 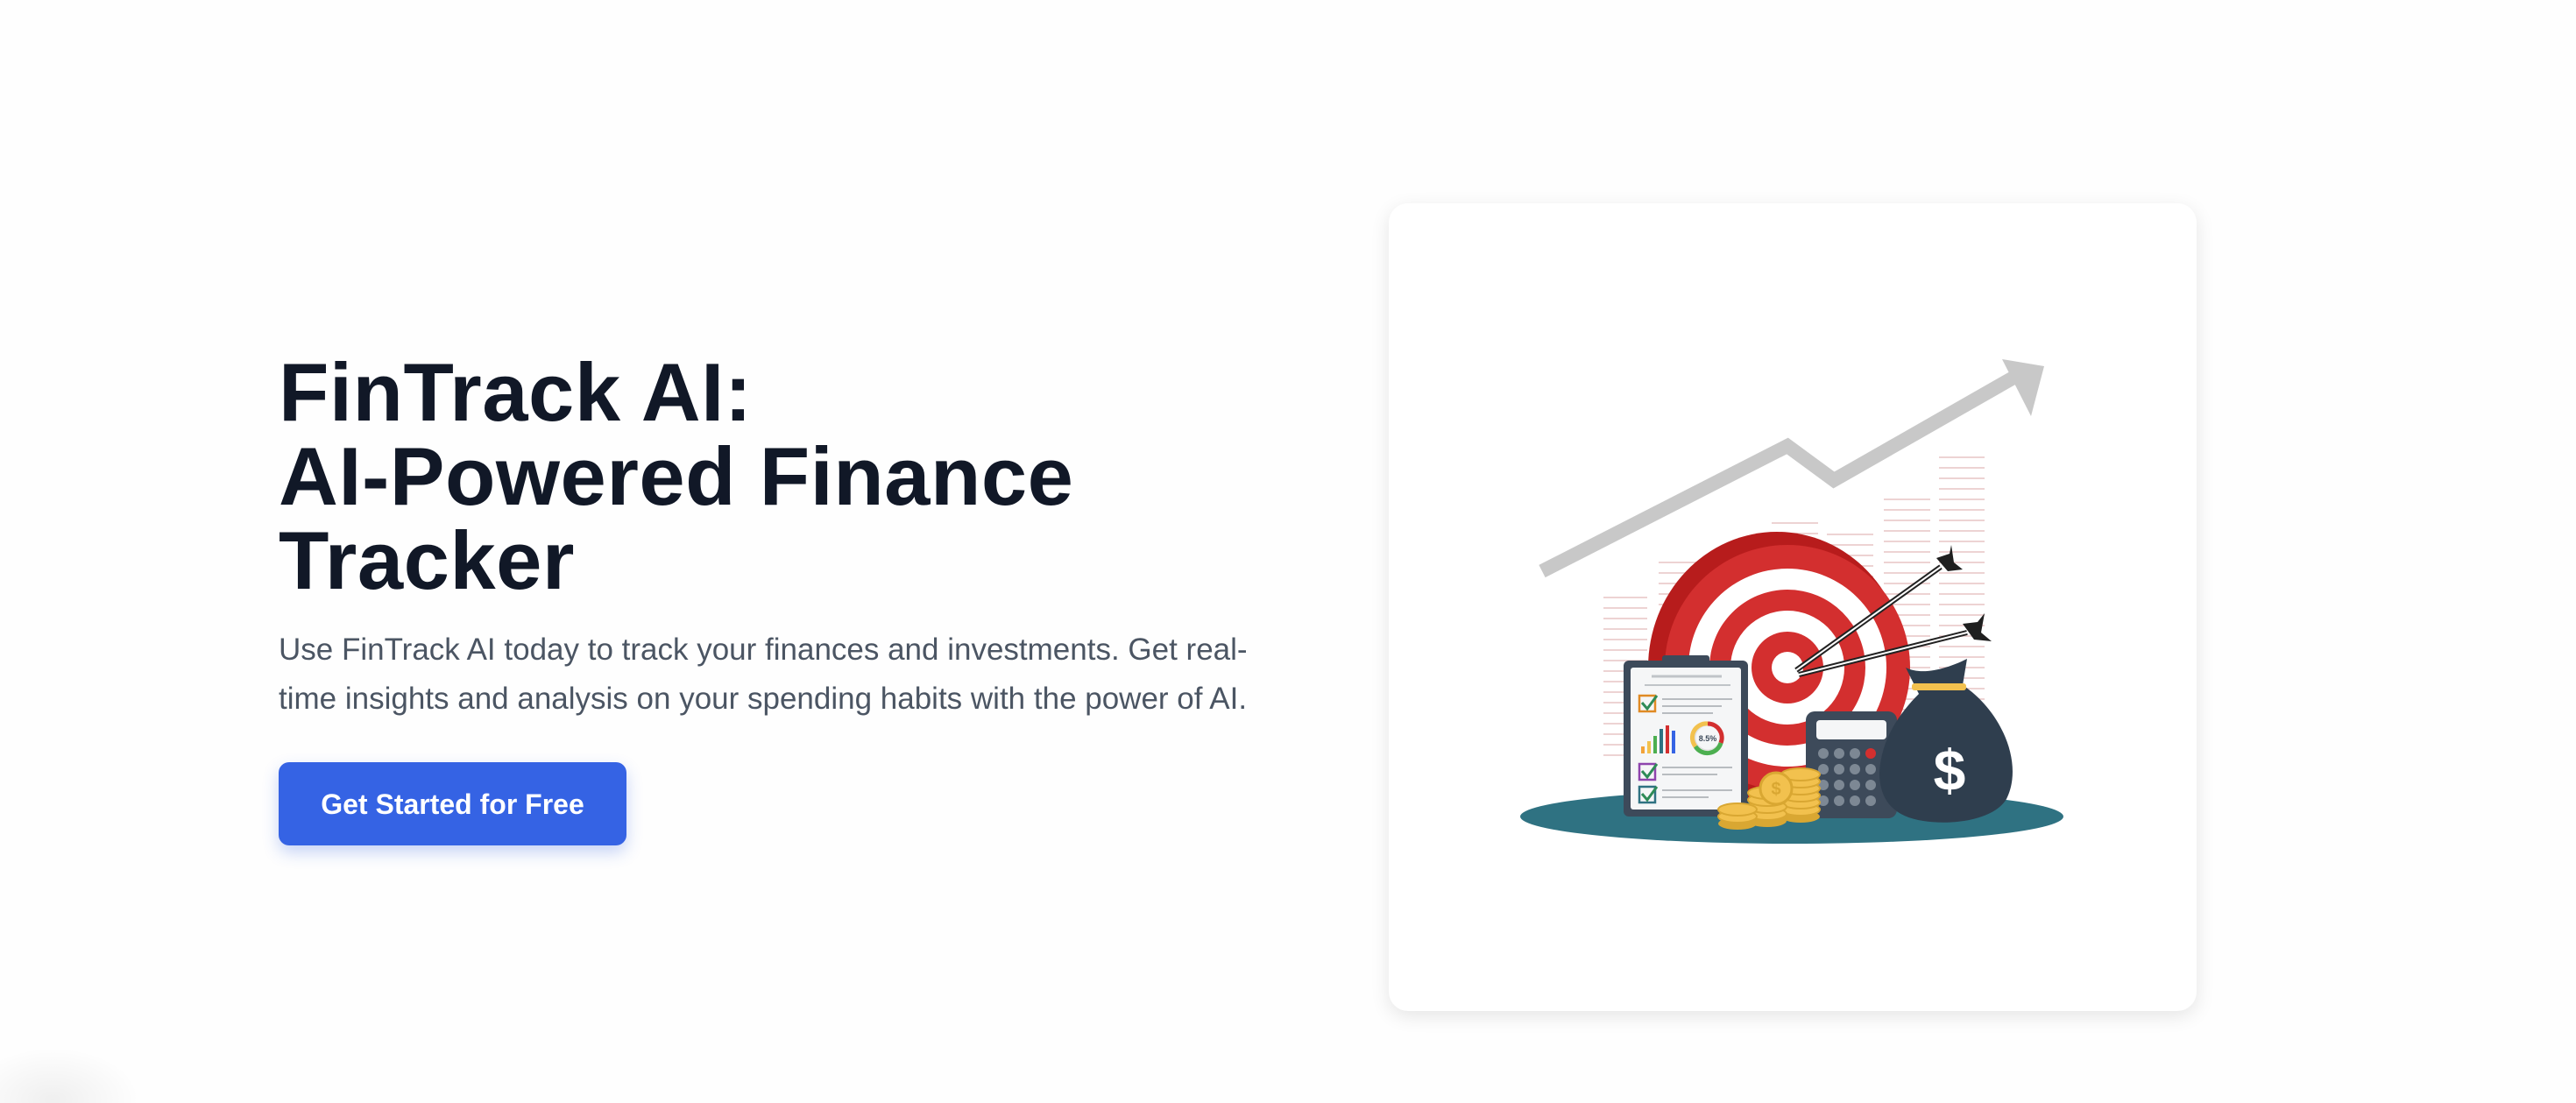 I want to click on standing-coin: $, so click(x=1776, y=788).